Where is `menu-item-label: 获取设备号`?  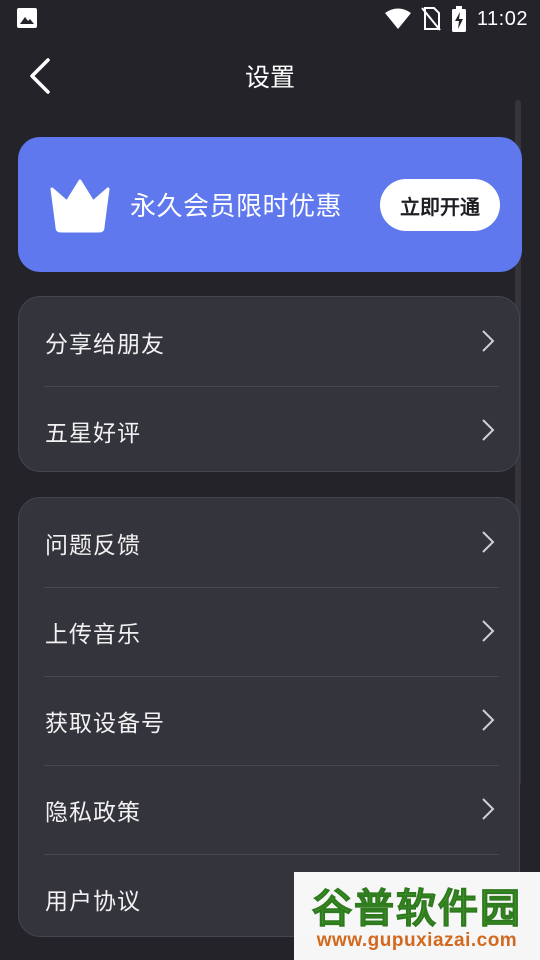
menu-item-label: 获取设备号 is located at coordinates (105, 723).